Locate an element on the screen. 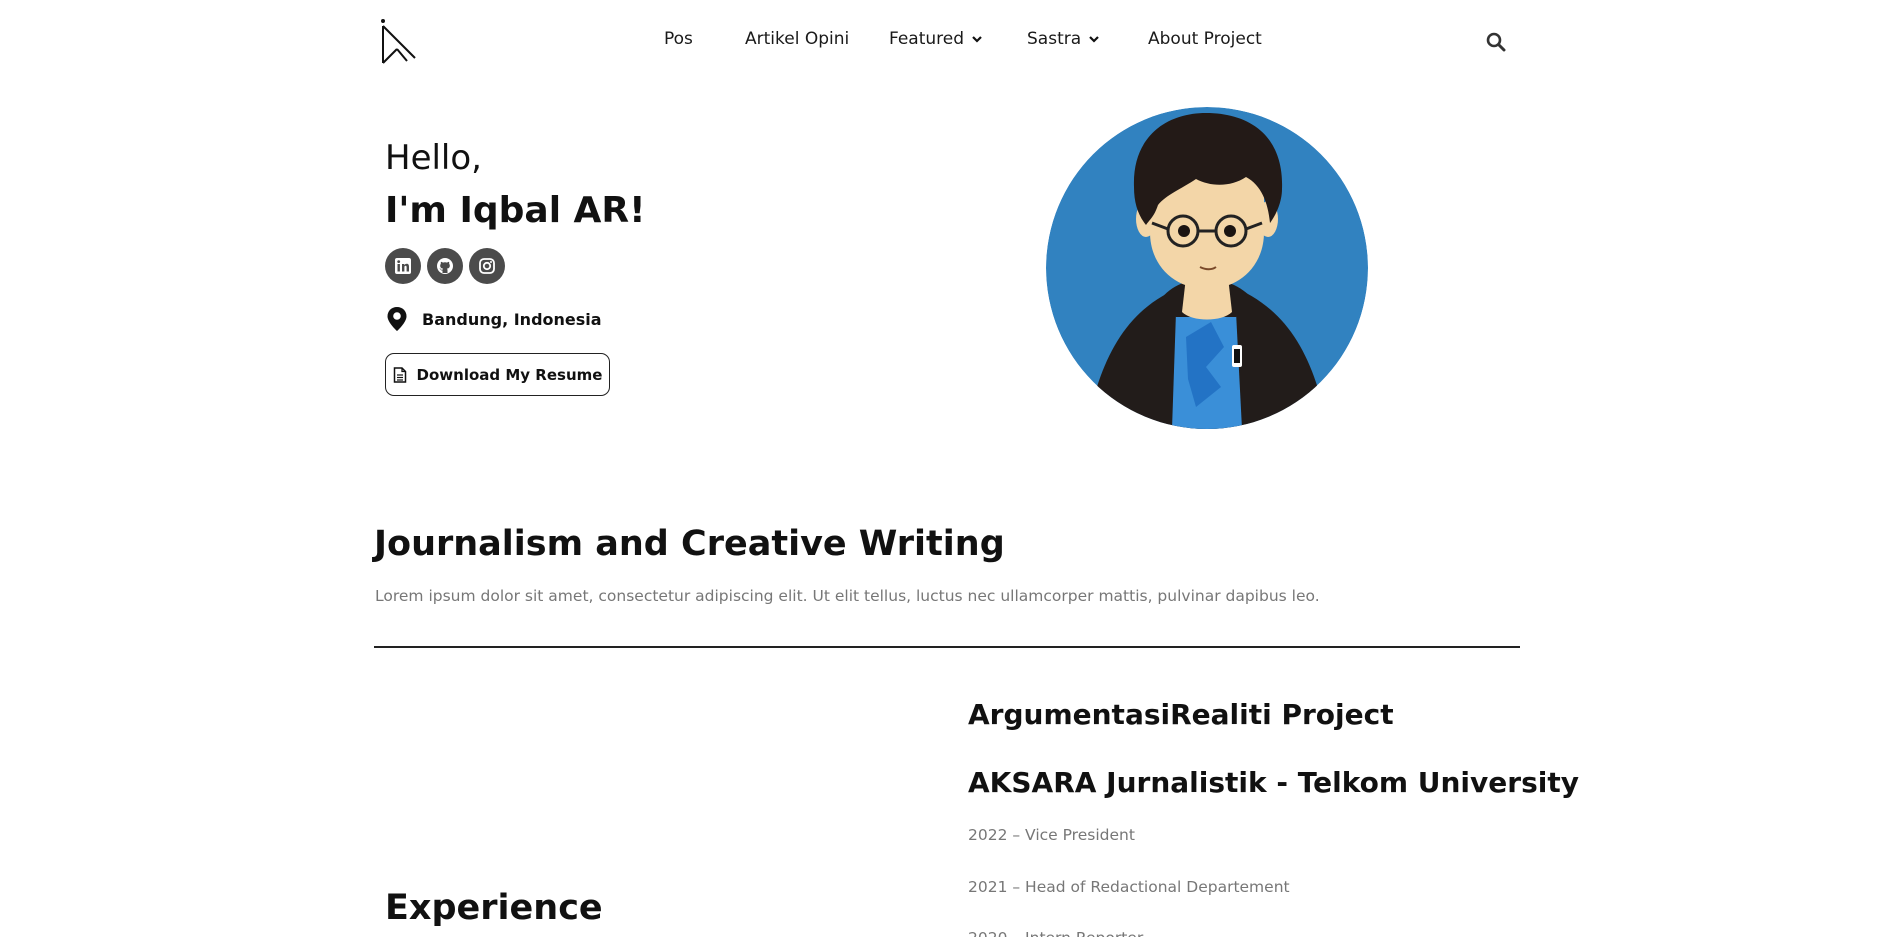 The image size is (1889, 937). nav-item-label: Artikel Opini is located at coordinates (797, 39).